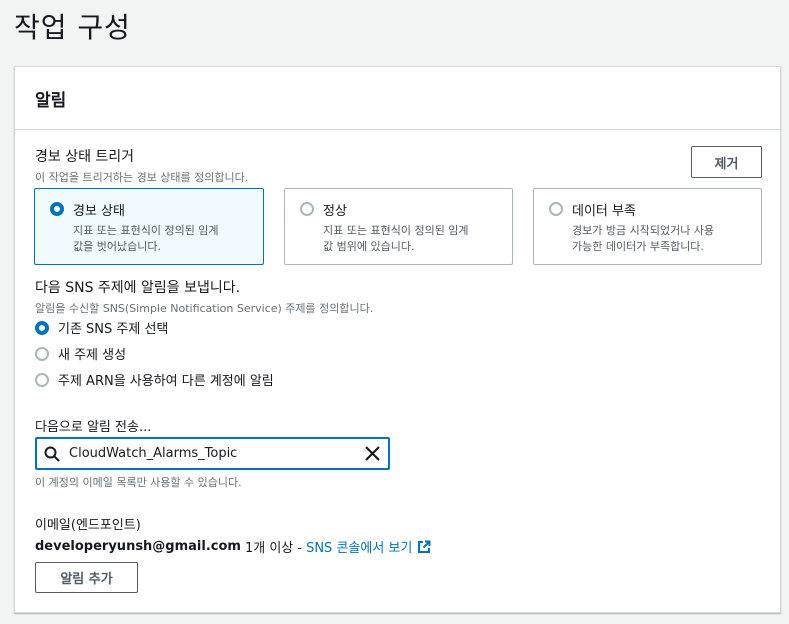  Describe the element at coordinates (638, 246) in the screenshot. I see `tile-description-line: 가능한 데이터가 부족합니다.` at that location.